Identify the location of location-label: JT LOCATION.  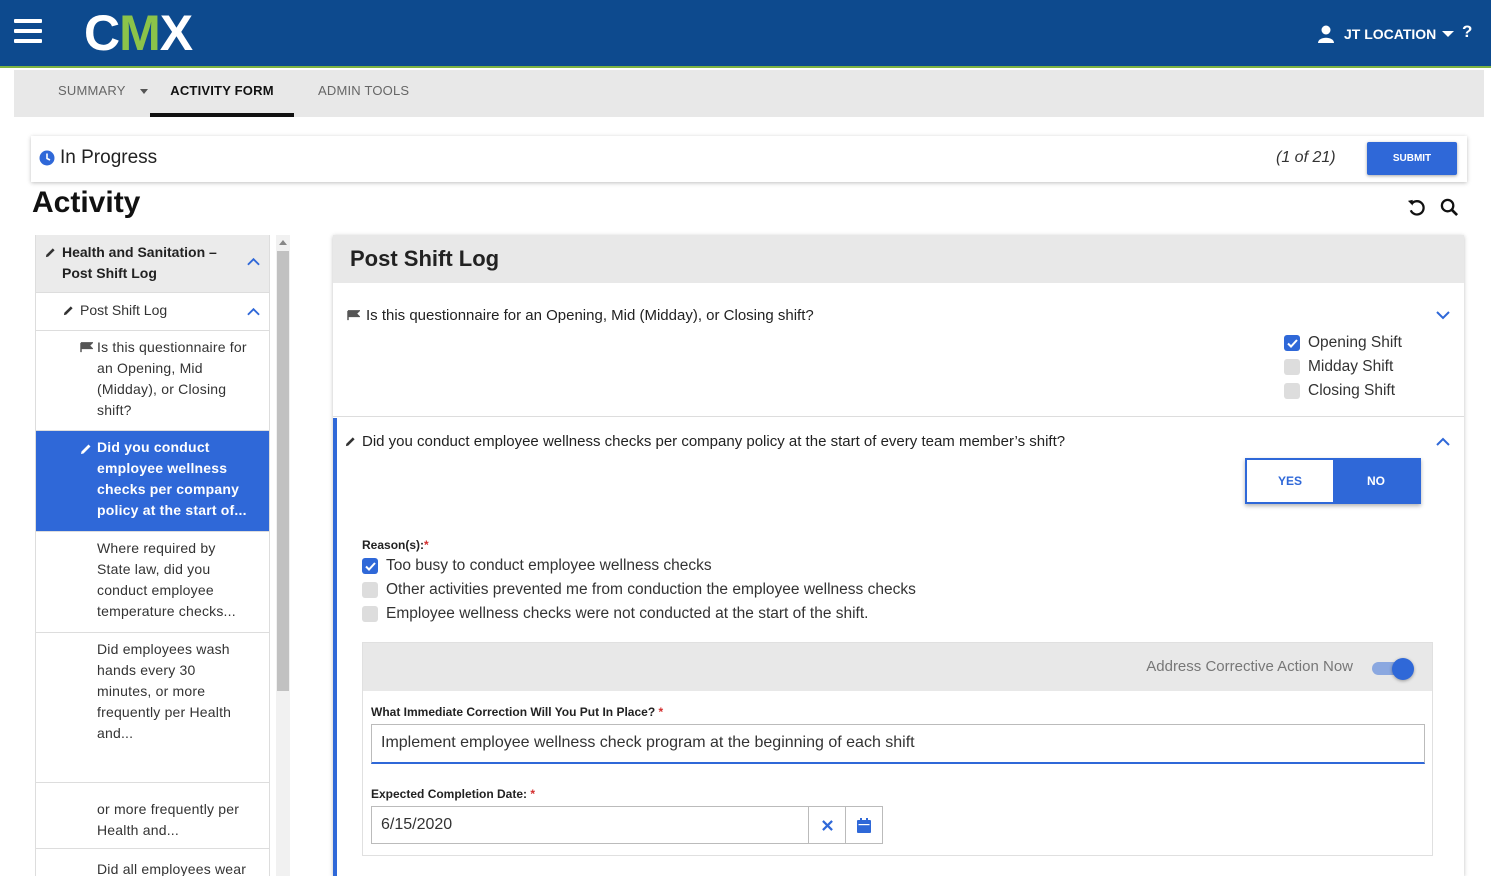
(1390, 34).